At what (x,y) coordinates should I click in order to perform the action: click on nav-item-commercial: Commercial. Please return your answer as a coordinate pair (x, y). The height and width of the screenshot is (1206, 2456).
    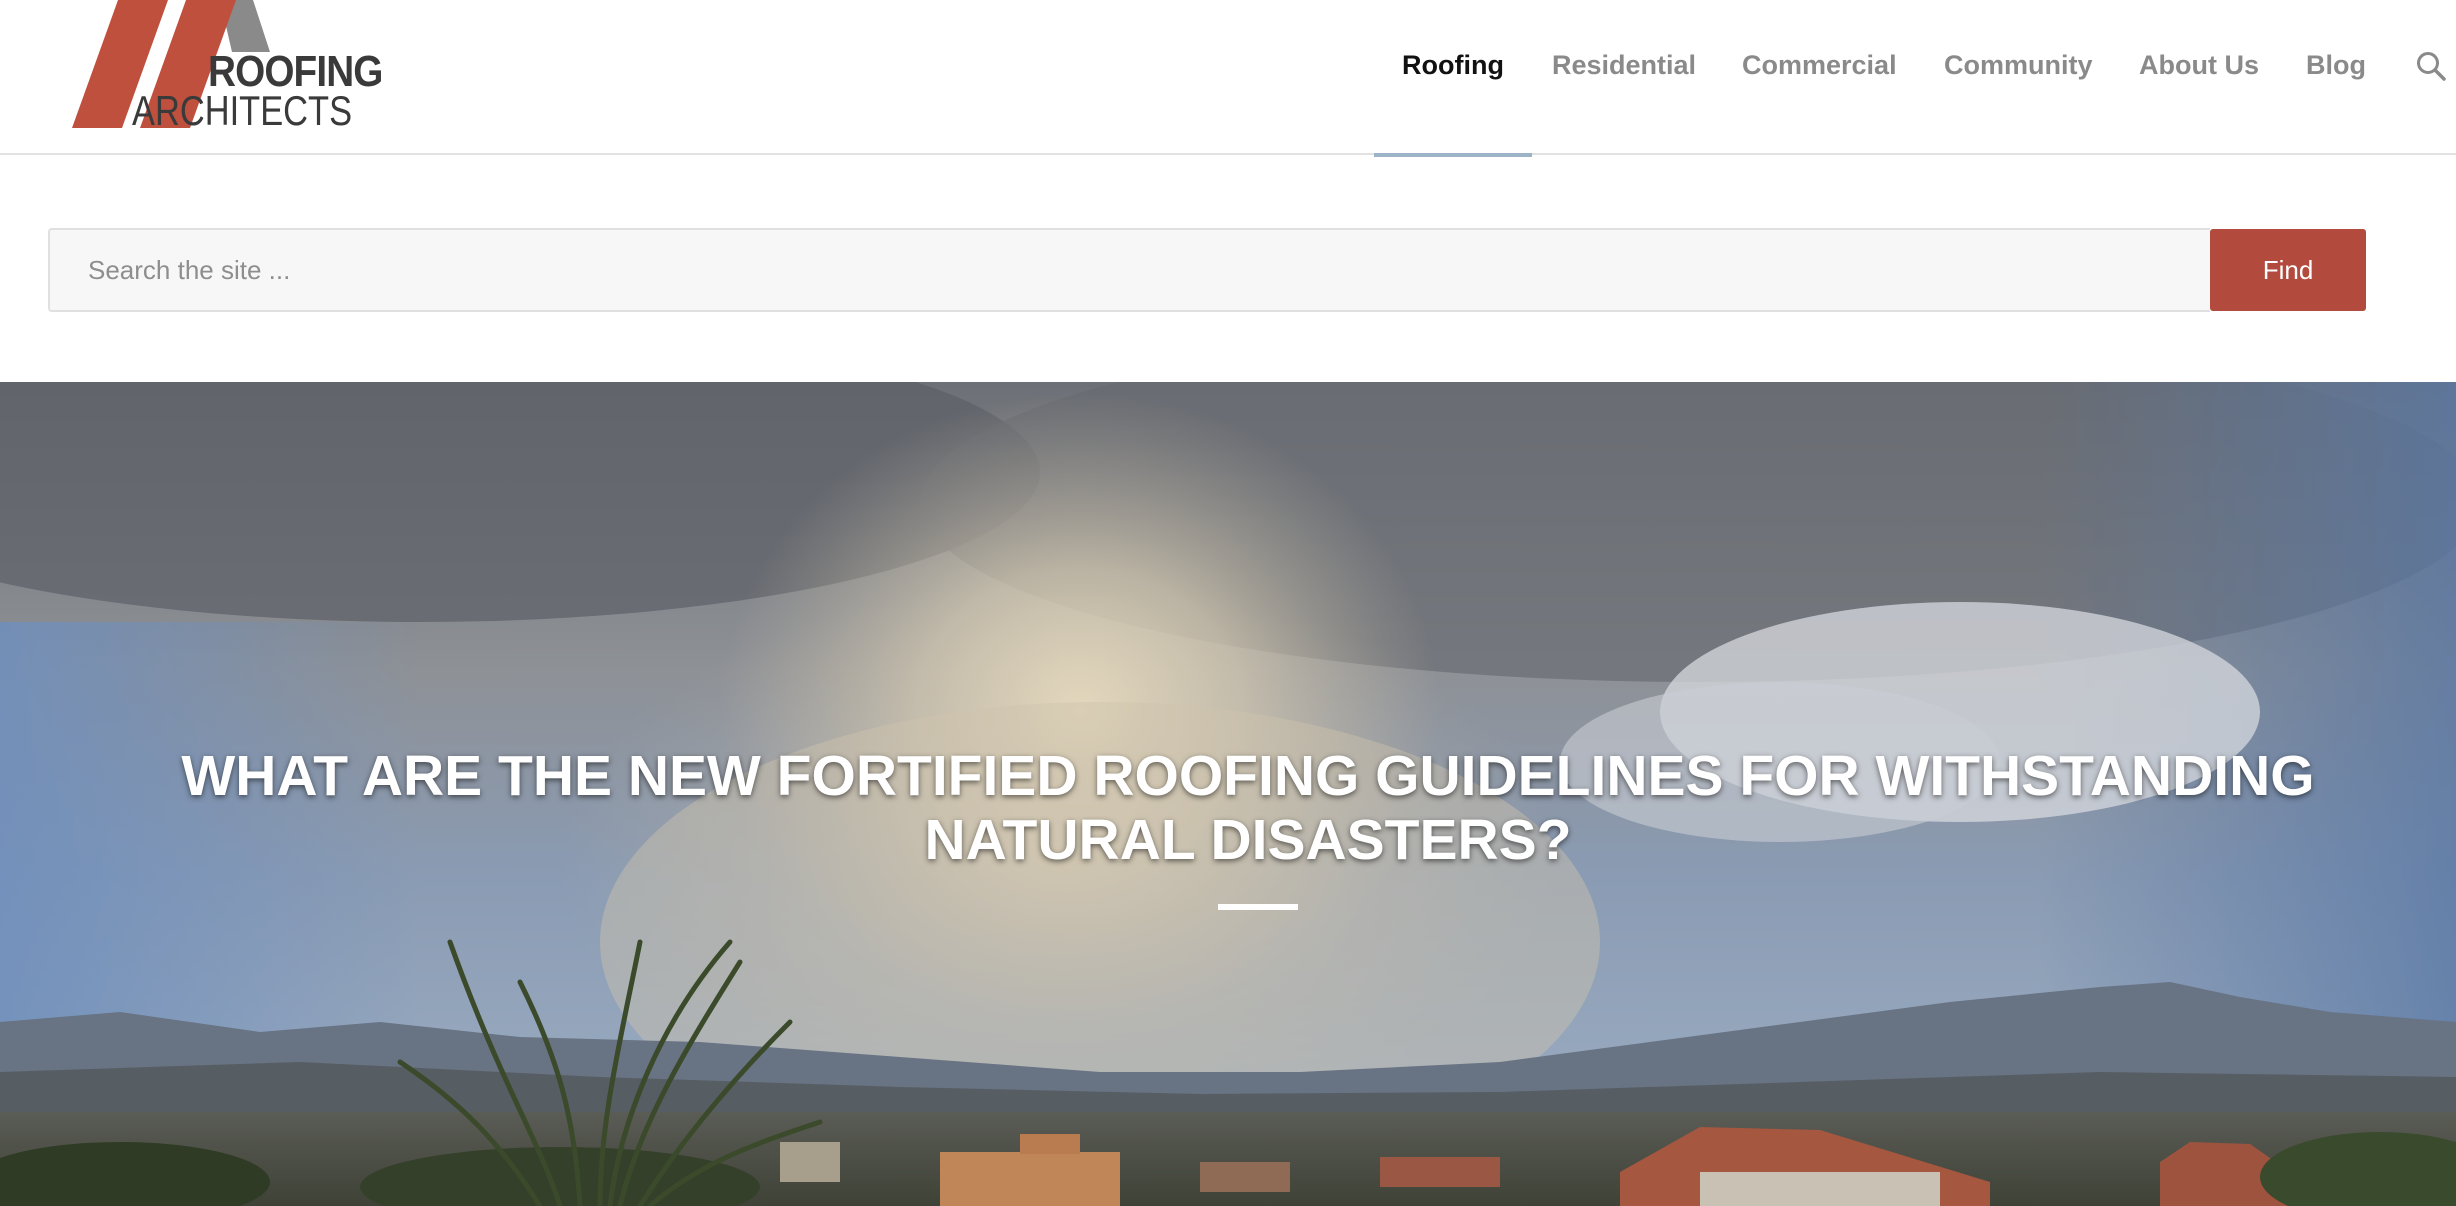
    Looking at the image, I should click on (1819, 77).